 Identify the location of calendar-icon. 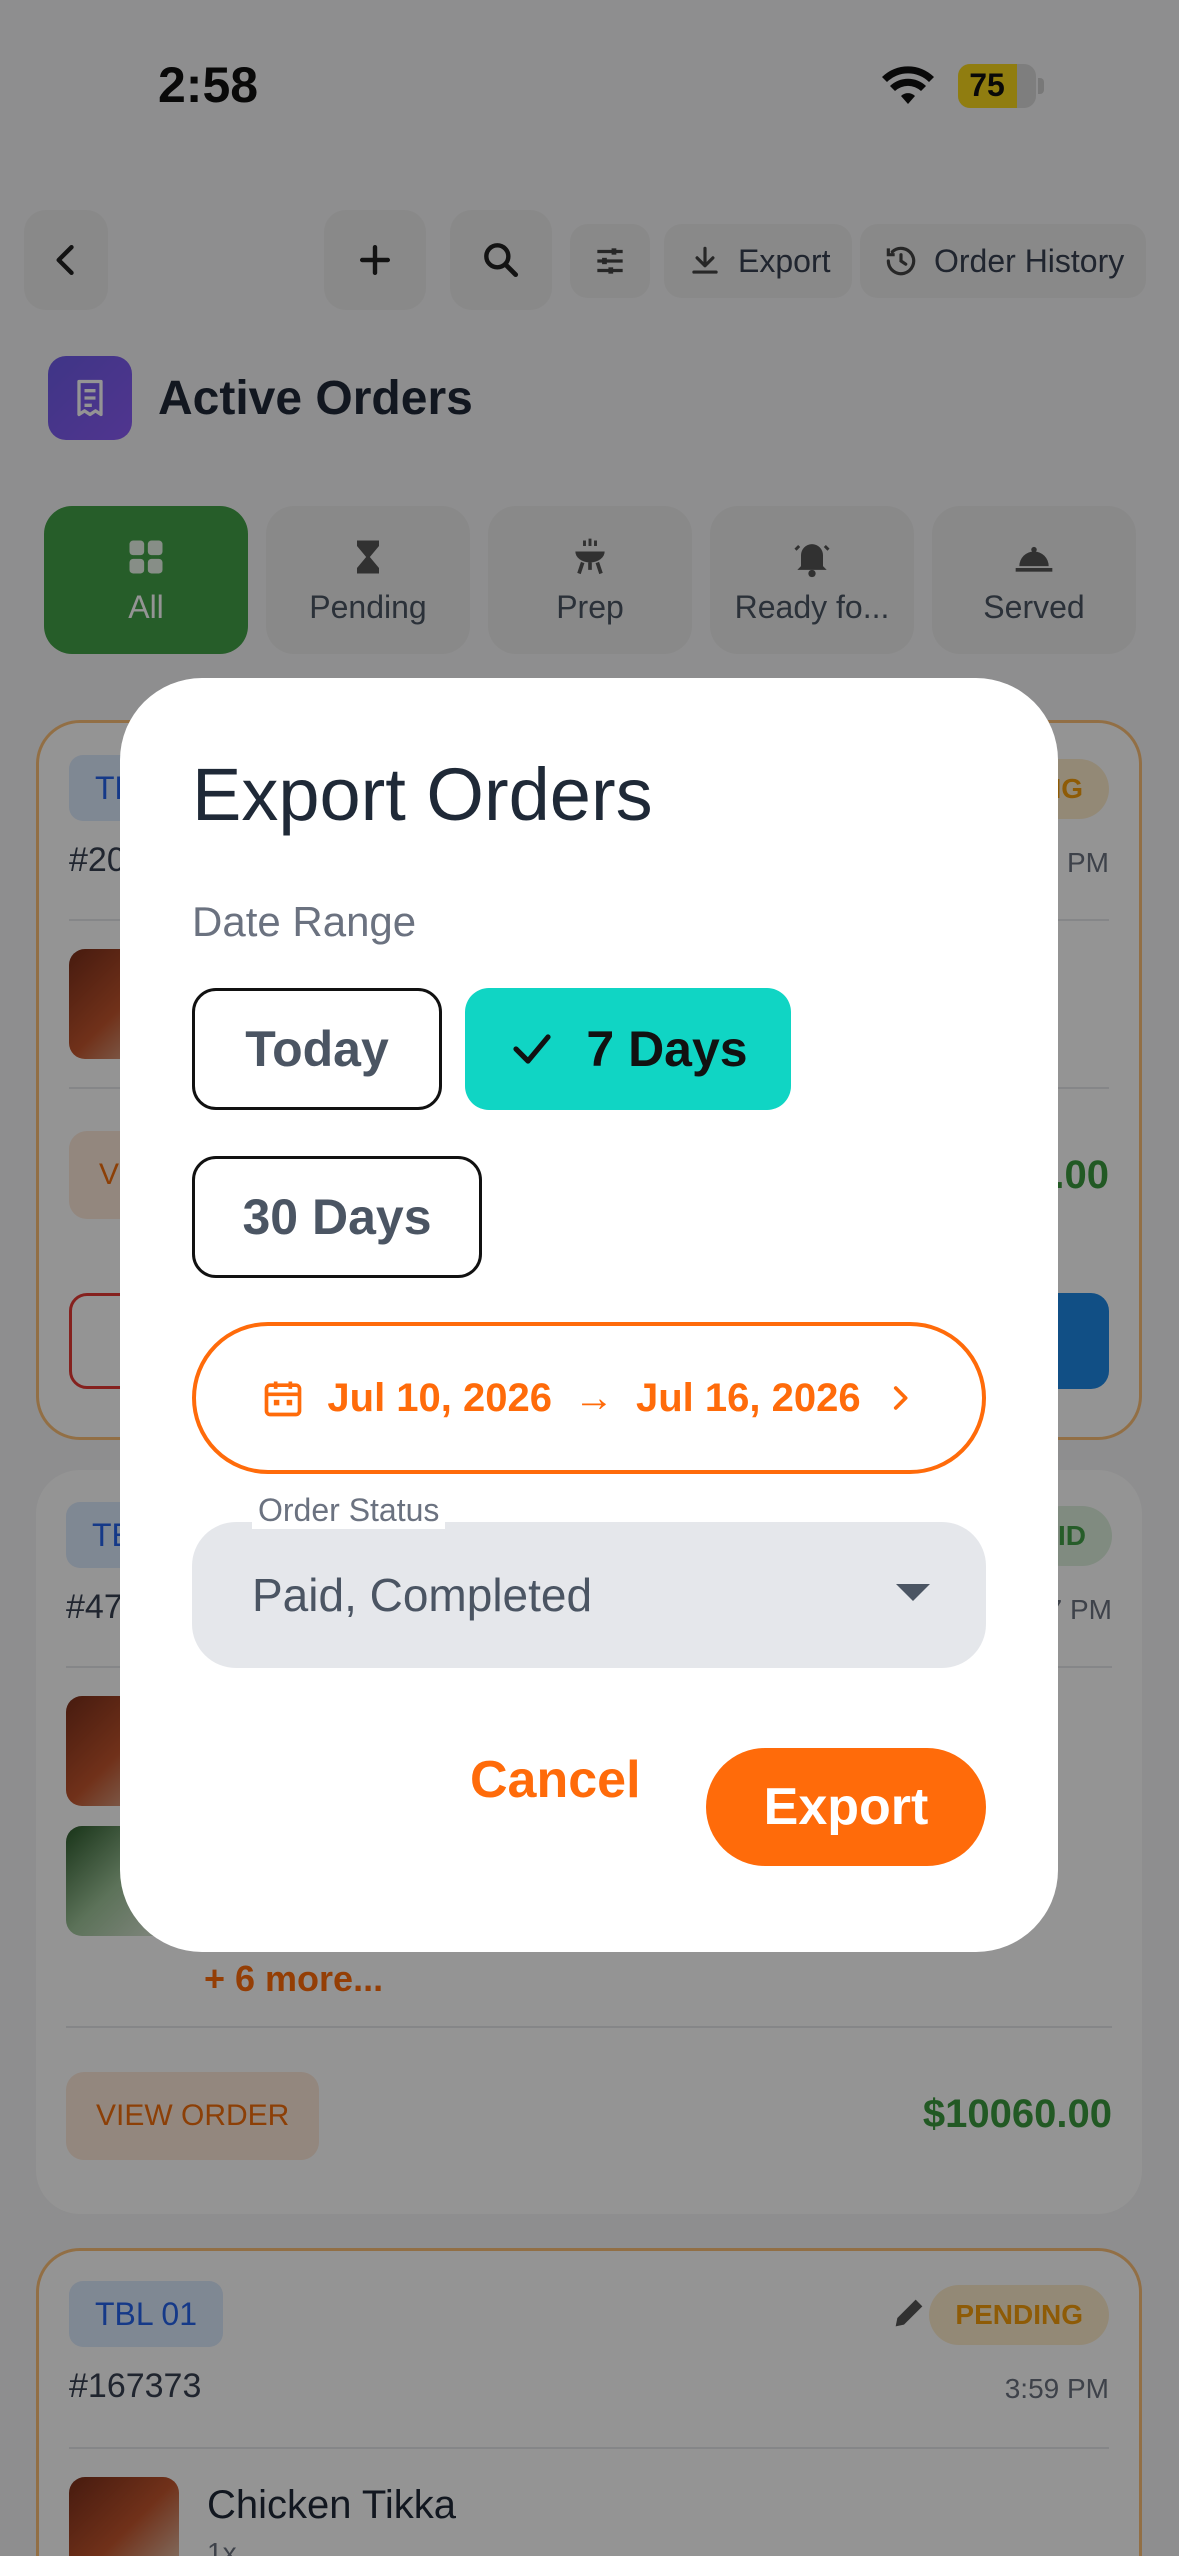
(283, 1399).